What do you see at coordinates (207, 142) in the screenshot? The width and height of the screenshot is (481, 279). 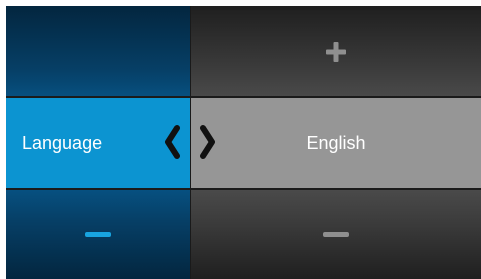 I see `chevron-right-icon` at bounding box center [207, 142].